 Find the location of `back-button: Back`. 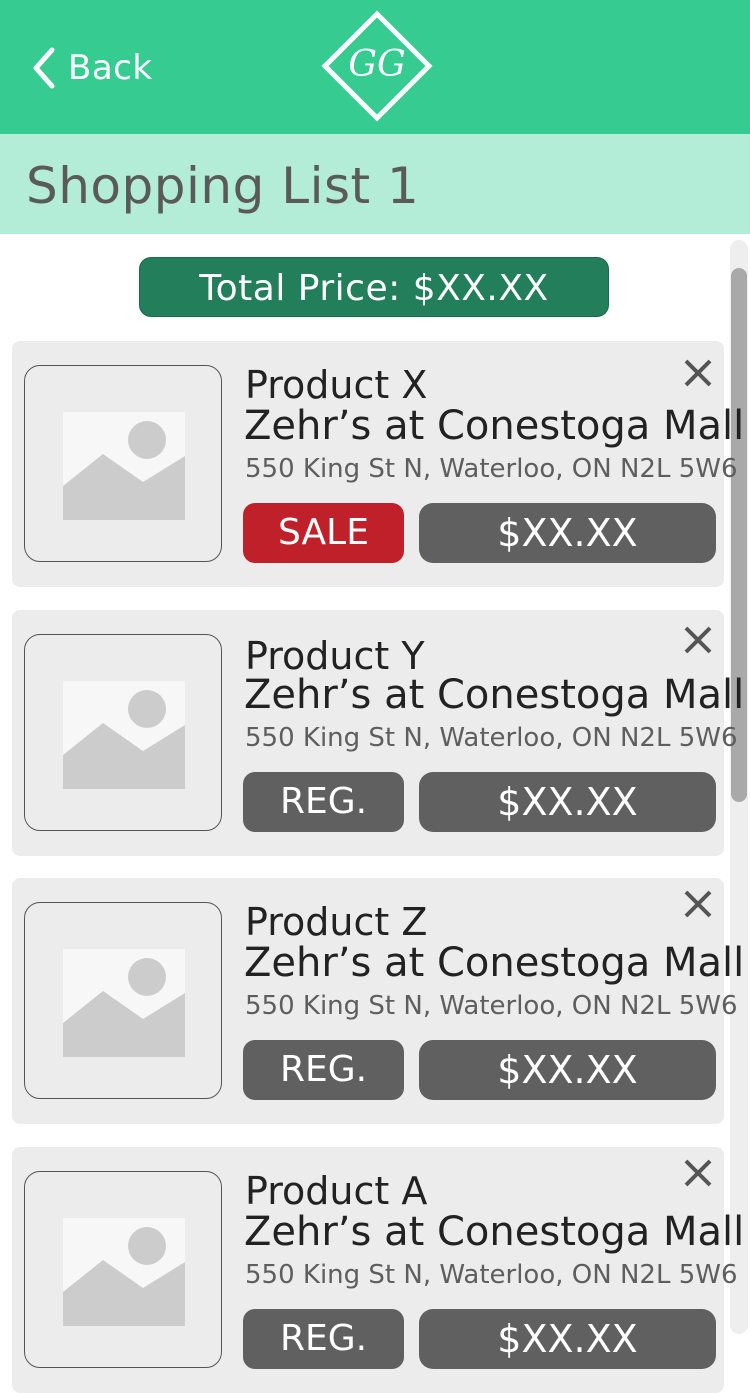

back-button: Back is located at coordinates (91, 68).